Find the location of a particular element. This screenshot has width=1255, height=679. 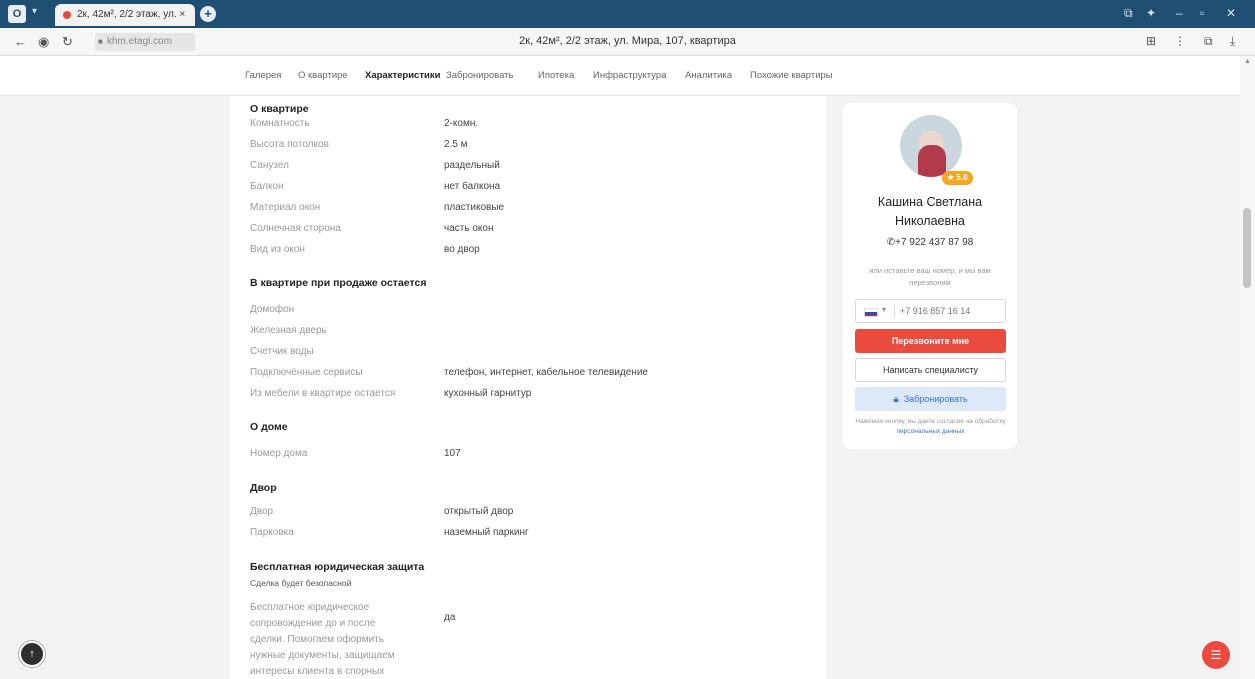

download-icon: ⤓ is located at coordinates (1232, 41).